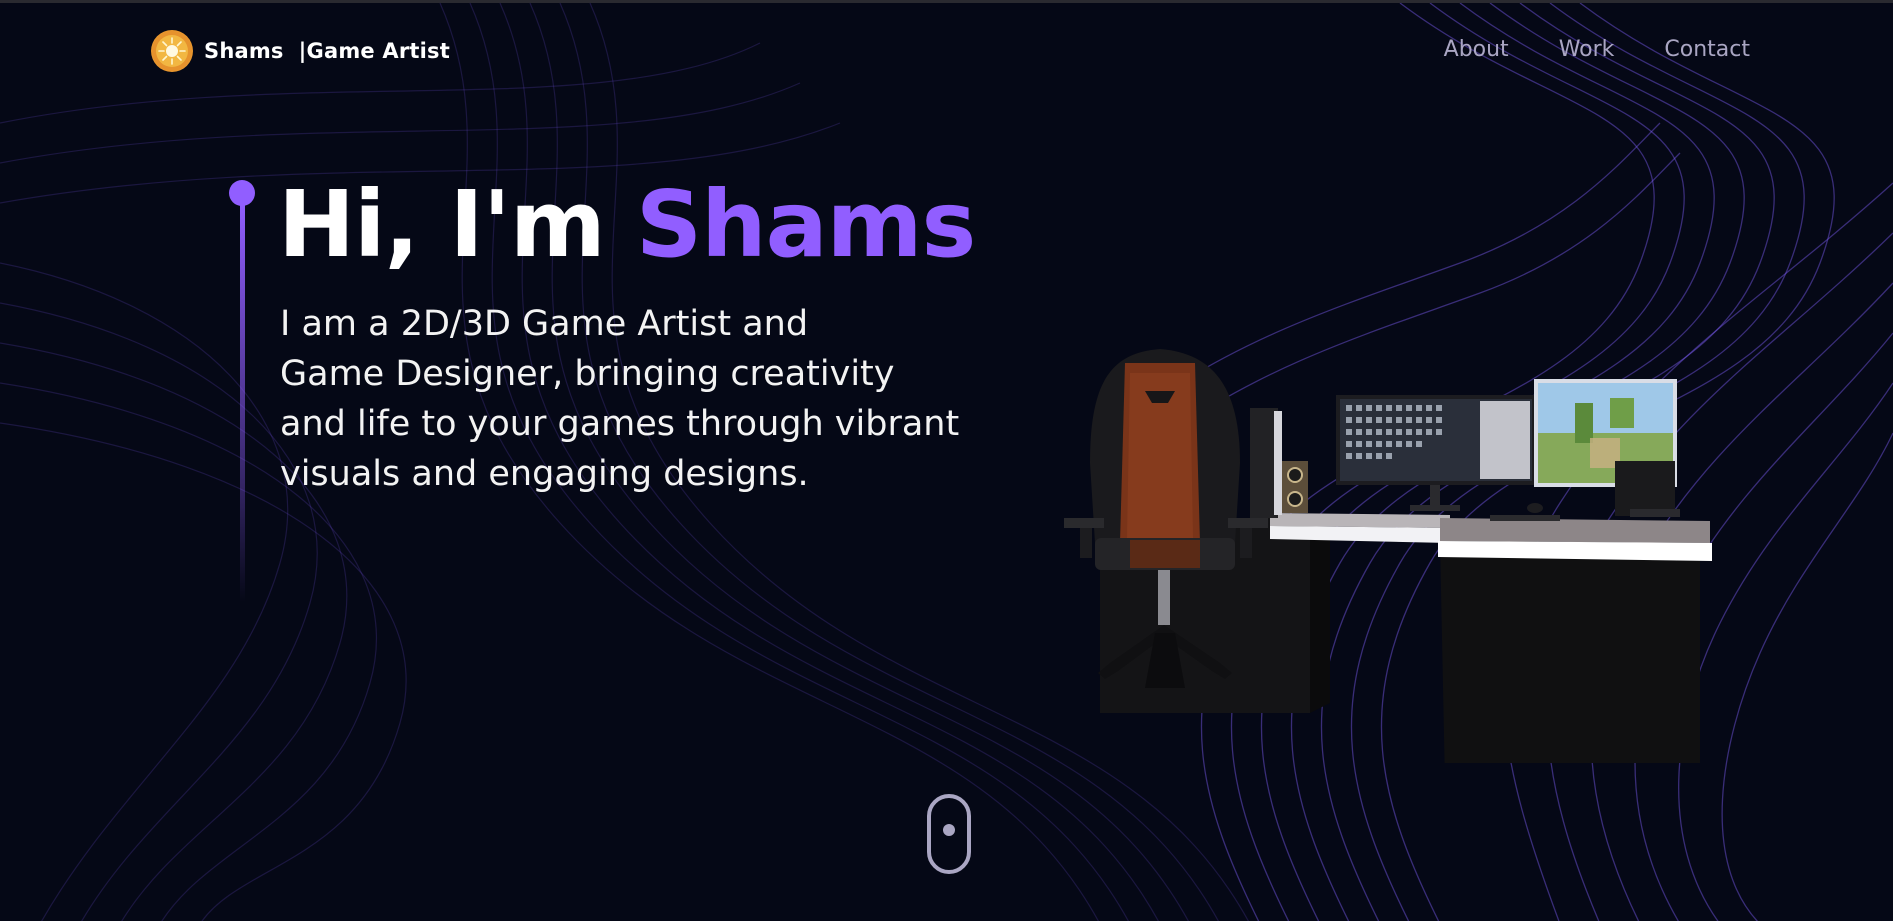 This screenshot has width=1893, height=921. I want to click on brand-home-link: Shams |Game Artist, so click(300, 51).